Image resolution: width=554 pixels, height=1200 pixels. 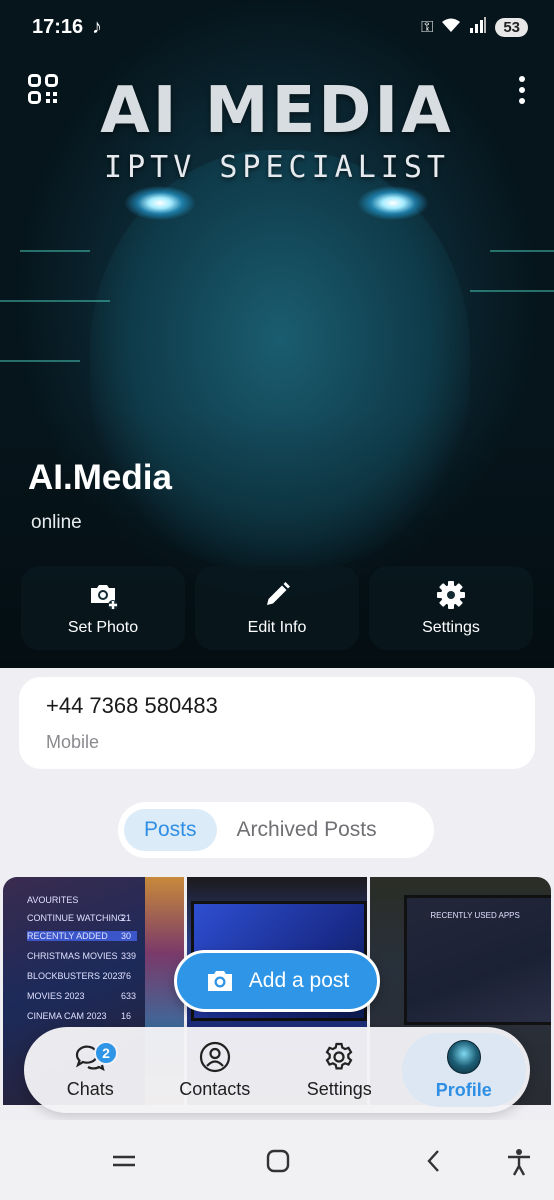 I want to click on post-menu-count: 16, so click(x=126, y=1016).